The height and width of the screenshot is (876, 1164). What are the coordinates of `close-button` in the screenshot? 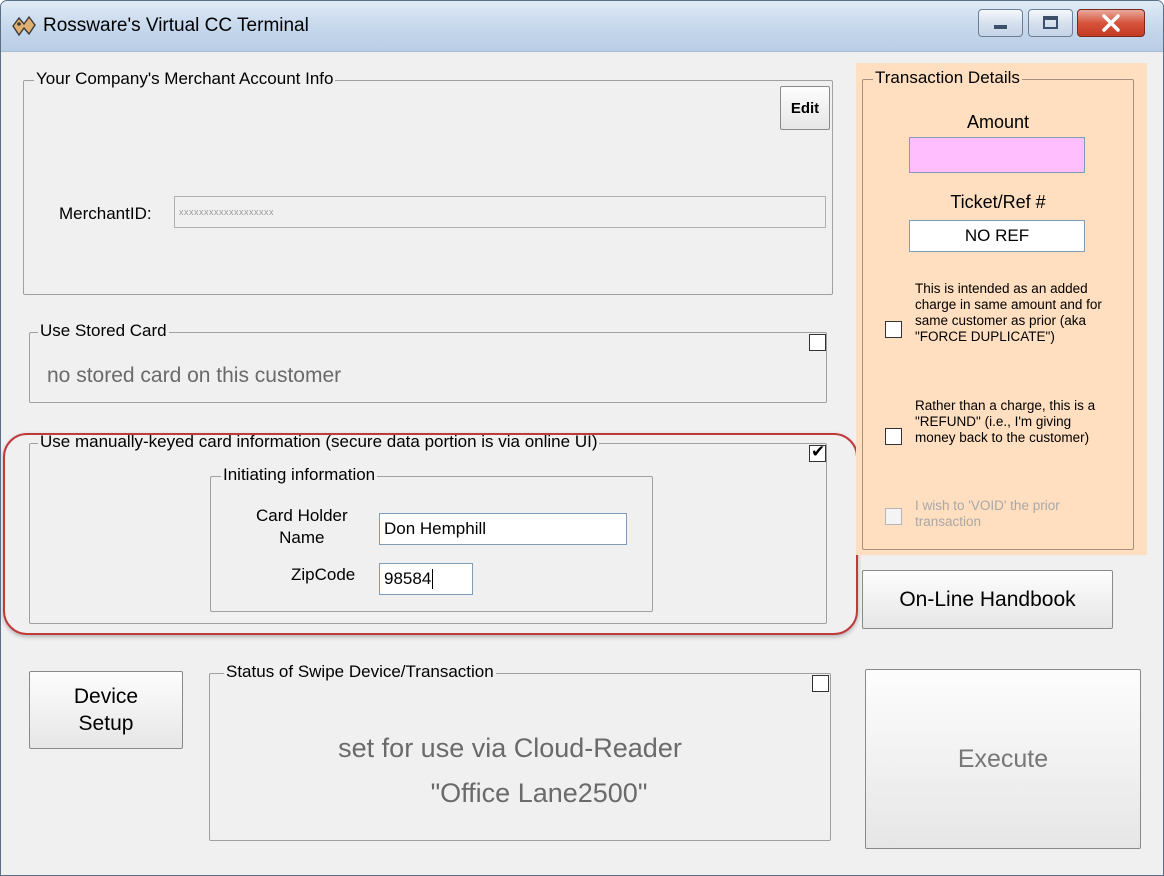 It's located at (1111, 23).